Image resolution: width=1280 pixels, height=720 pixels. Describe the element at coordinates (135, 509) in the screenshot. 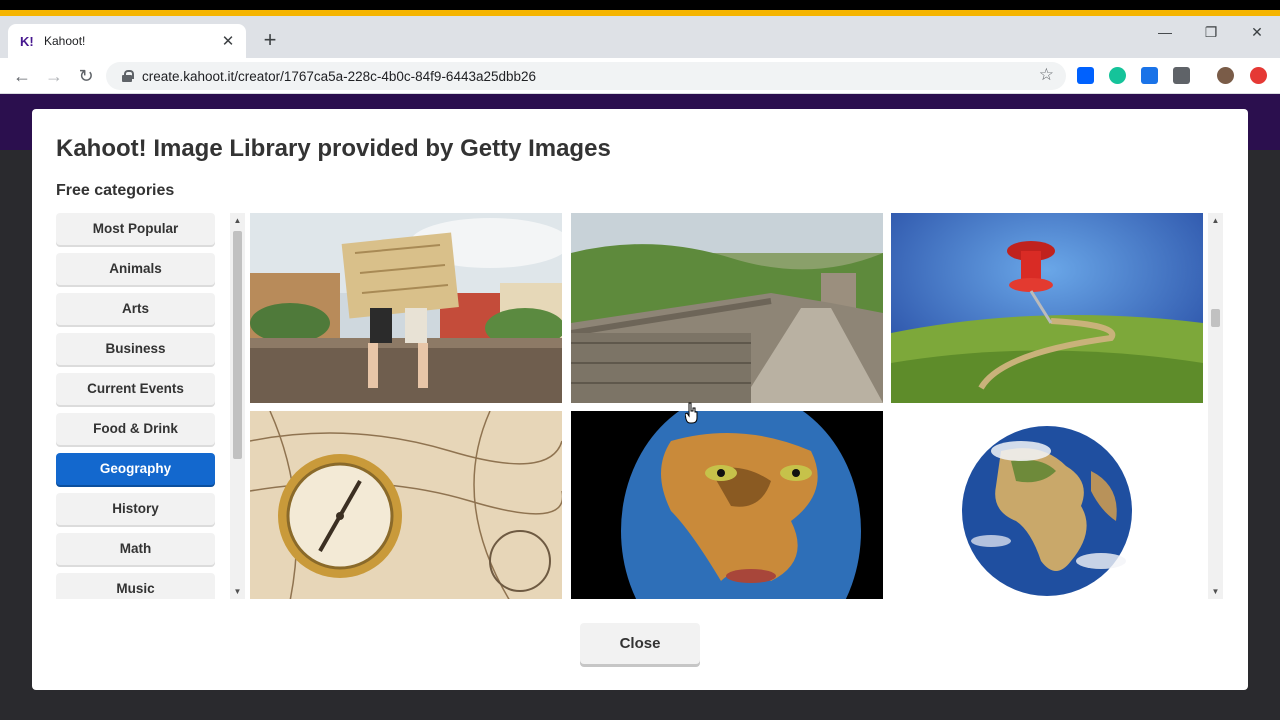

I see `category-history: History` at that location.